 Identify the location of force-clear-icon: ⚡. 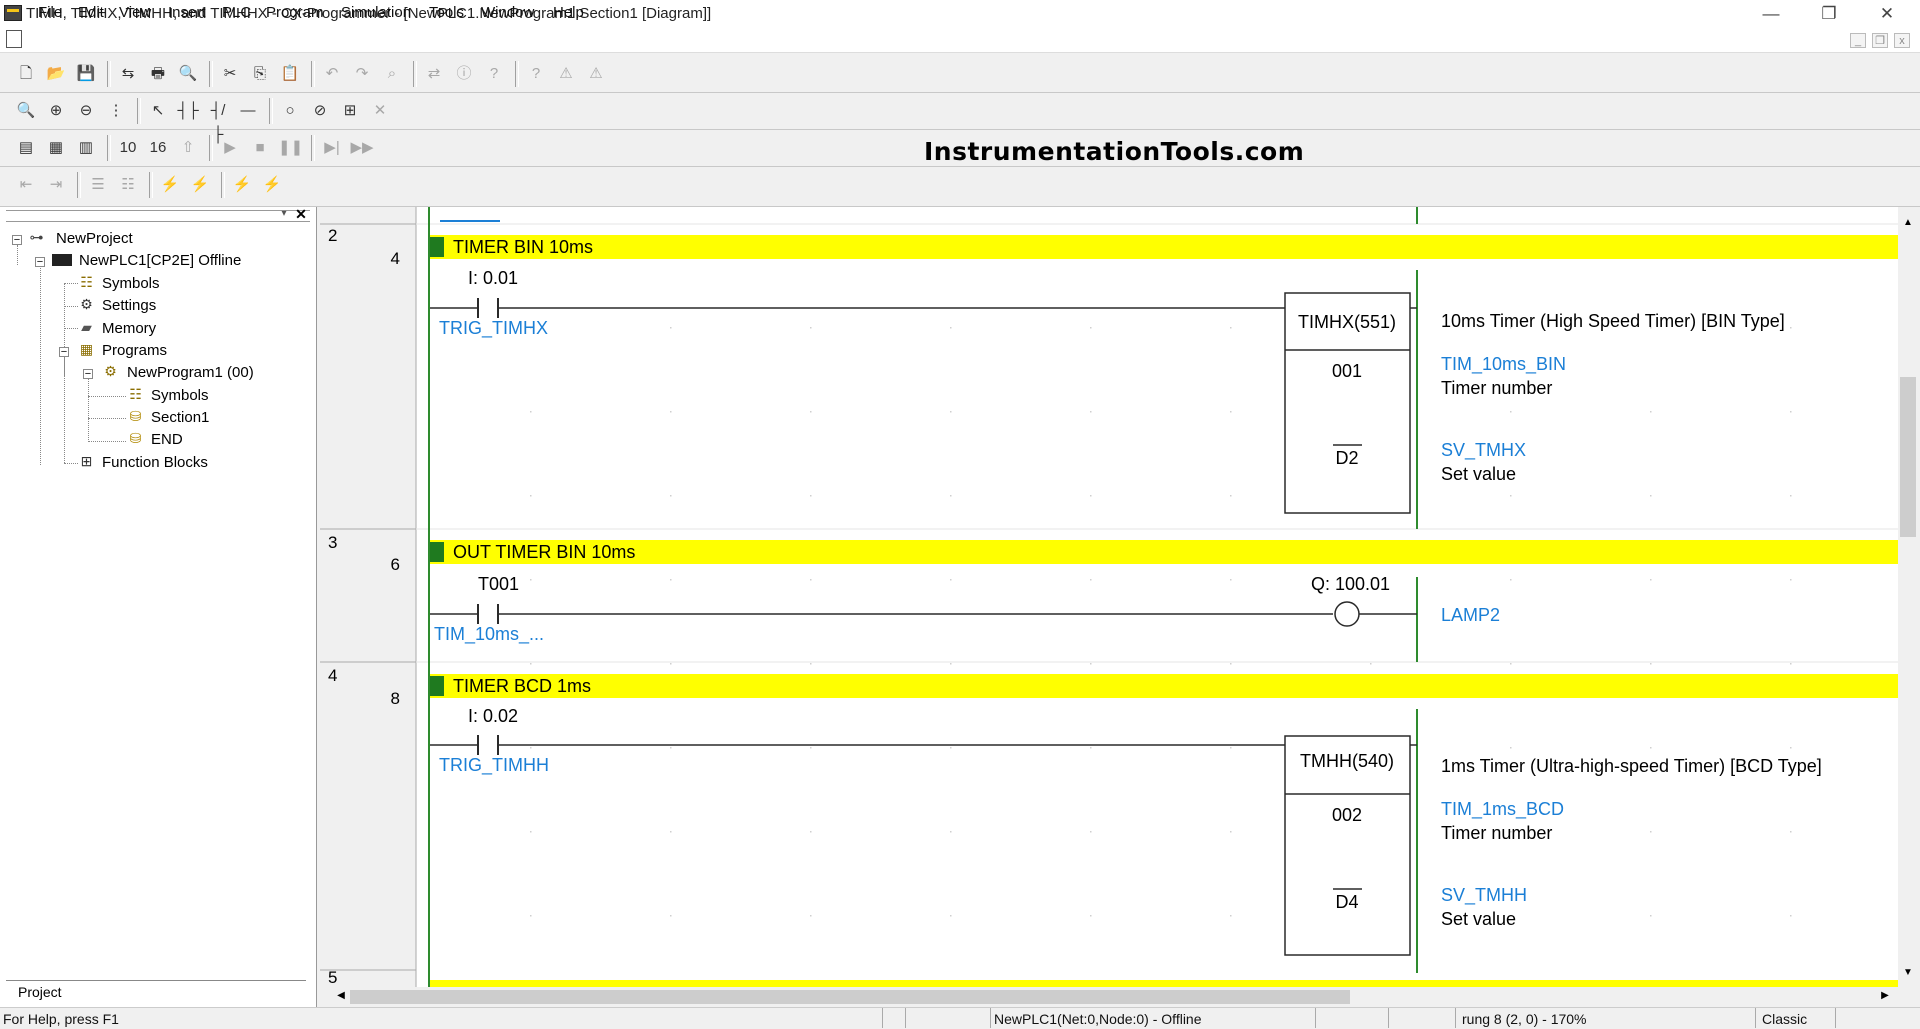
(272, 185).